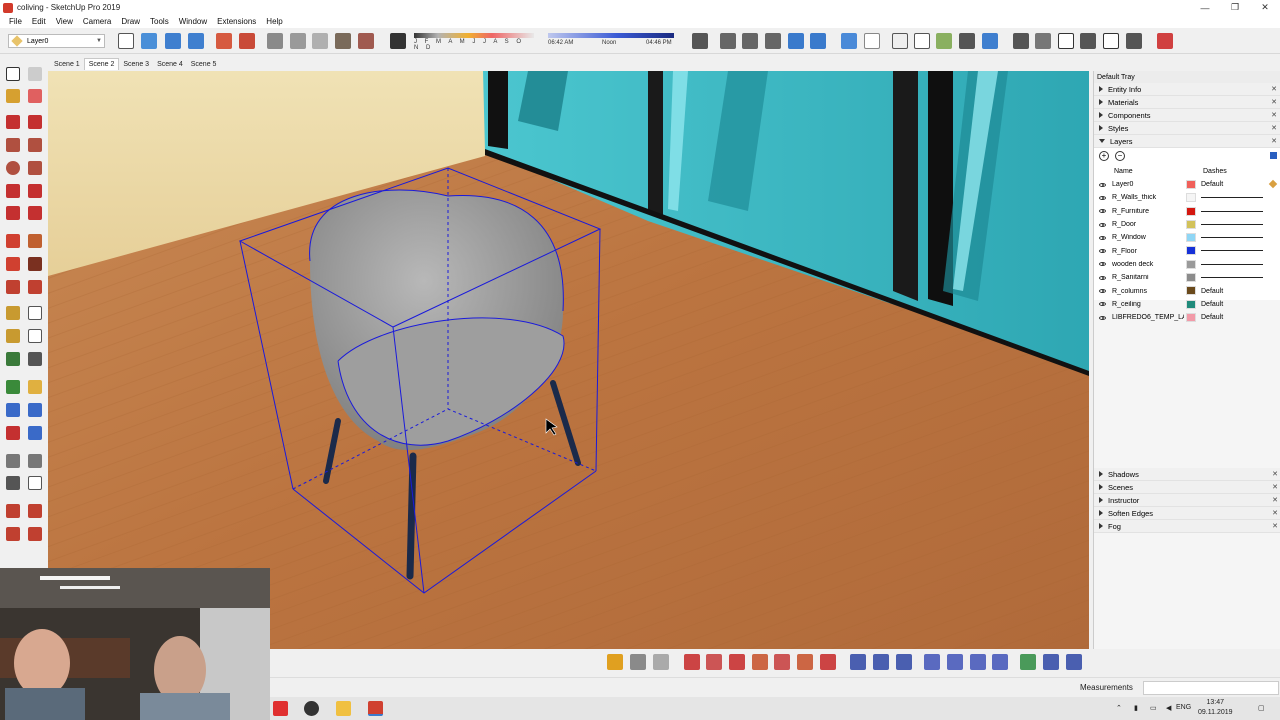  What do you see at coordinates (35, 145) in the screenshot?
I see `rotated-rectangle-icon` at bounding box center [35, 145].